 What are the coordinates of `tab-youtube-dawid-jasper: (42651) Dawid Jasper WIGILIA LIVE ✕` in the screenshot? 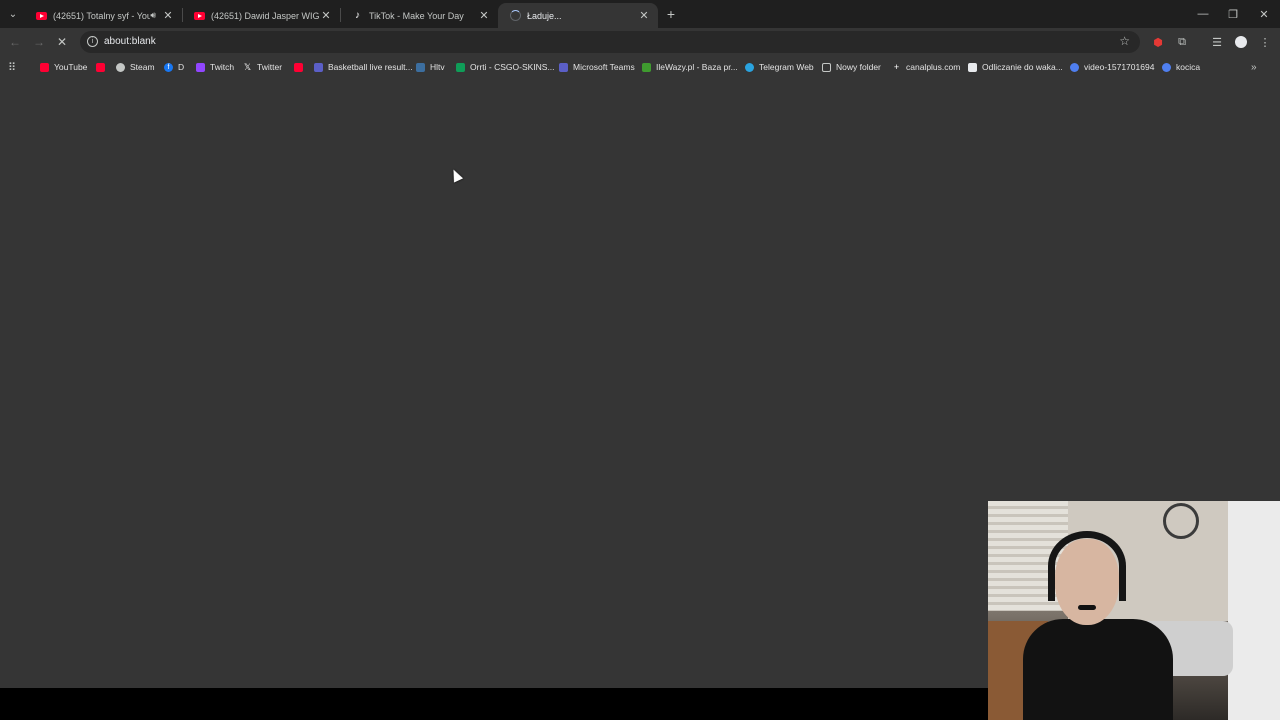 It's located at (261, 15).